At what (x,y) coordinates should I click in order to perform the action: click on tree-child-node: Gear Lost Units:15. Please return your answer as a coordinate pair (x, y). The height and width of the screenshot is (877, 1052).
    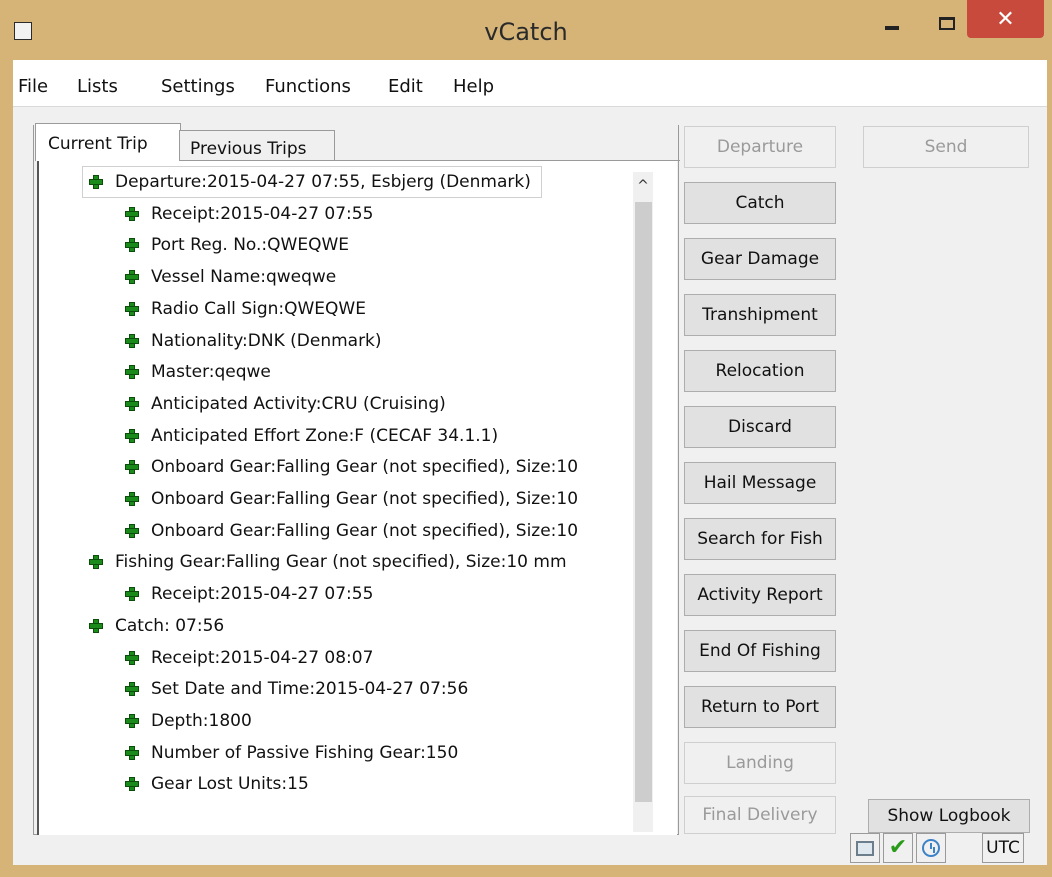
    Looking at the image, I should click on (217, 784).